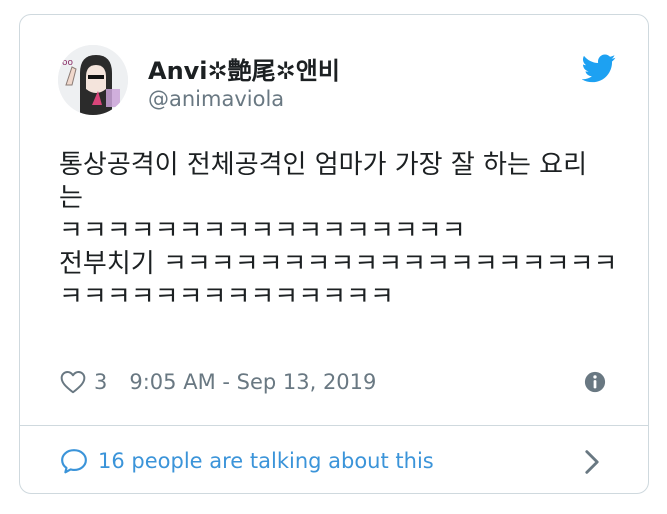 The width and height of the screenshot is (667, 514). Describe the element at coordinates (226, 297) in the screenshot. I see `tweet-line: ㅋㅋㅋㅋㅋㅋㅋㅋㅋㅋㅋㅋㅋㅋ` at that location.